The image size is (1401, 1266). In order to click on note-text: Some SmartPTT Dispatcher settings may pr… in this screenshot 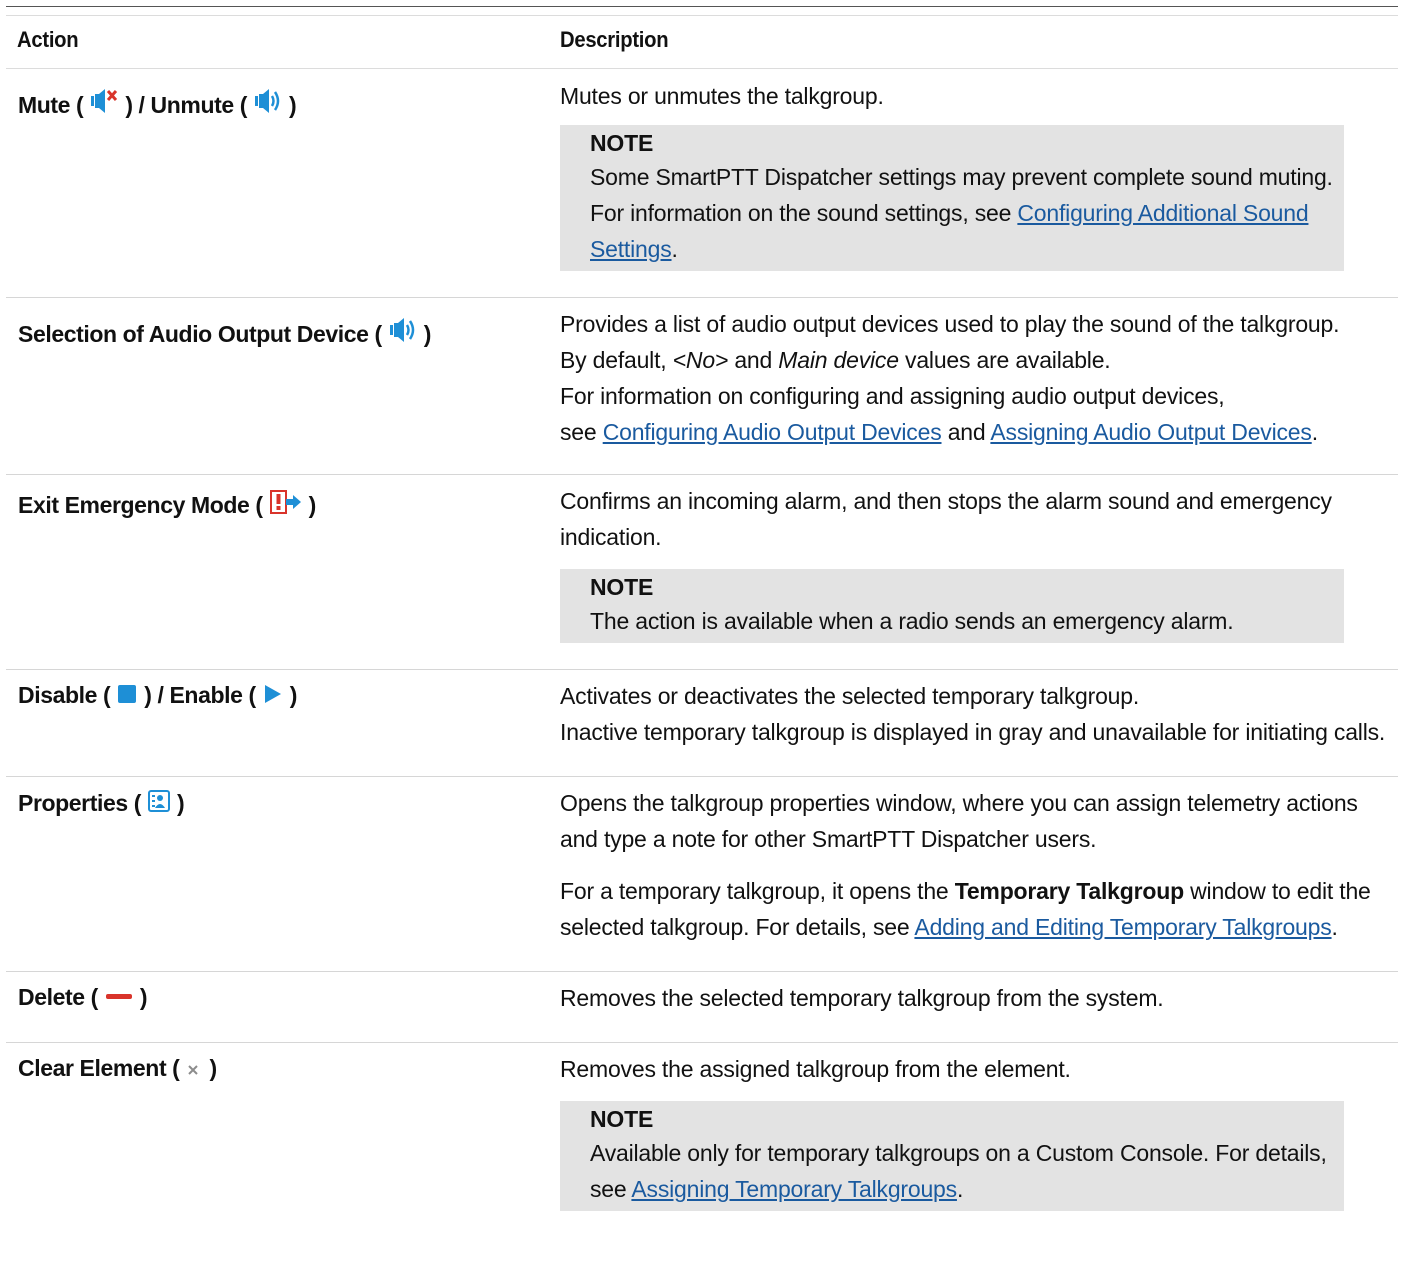, I will do `click(962, 213)`.